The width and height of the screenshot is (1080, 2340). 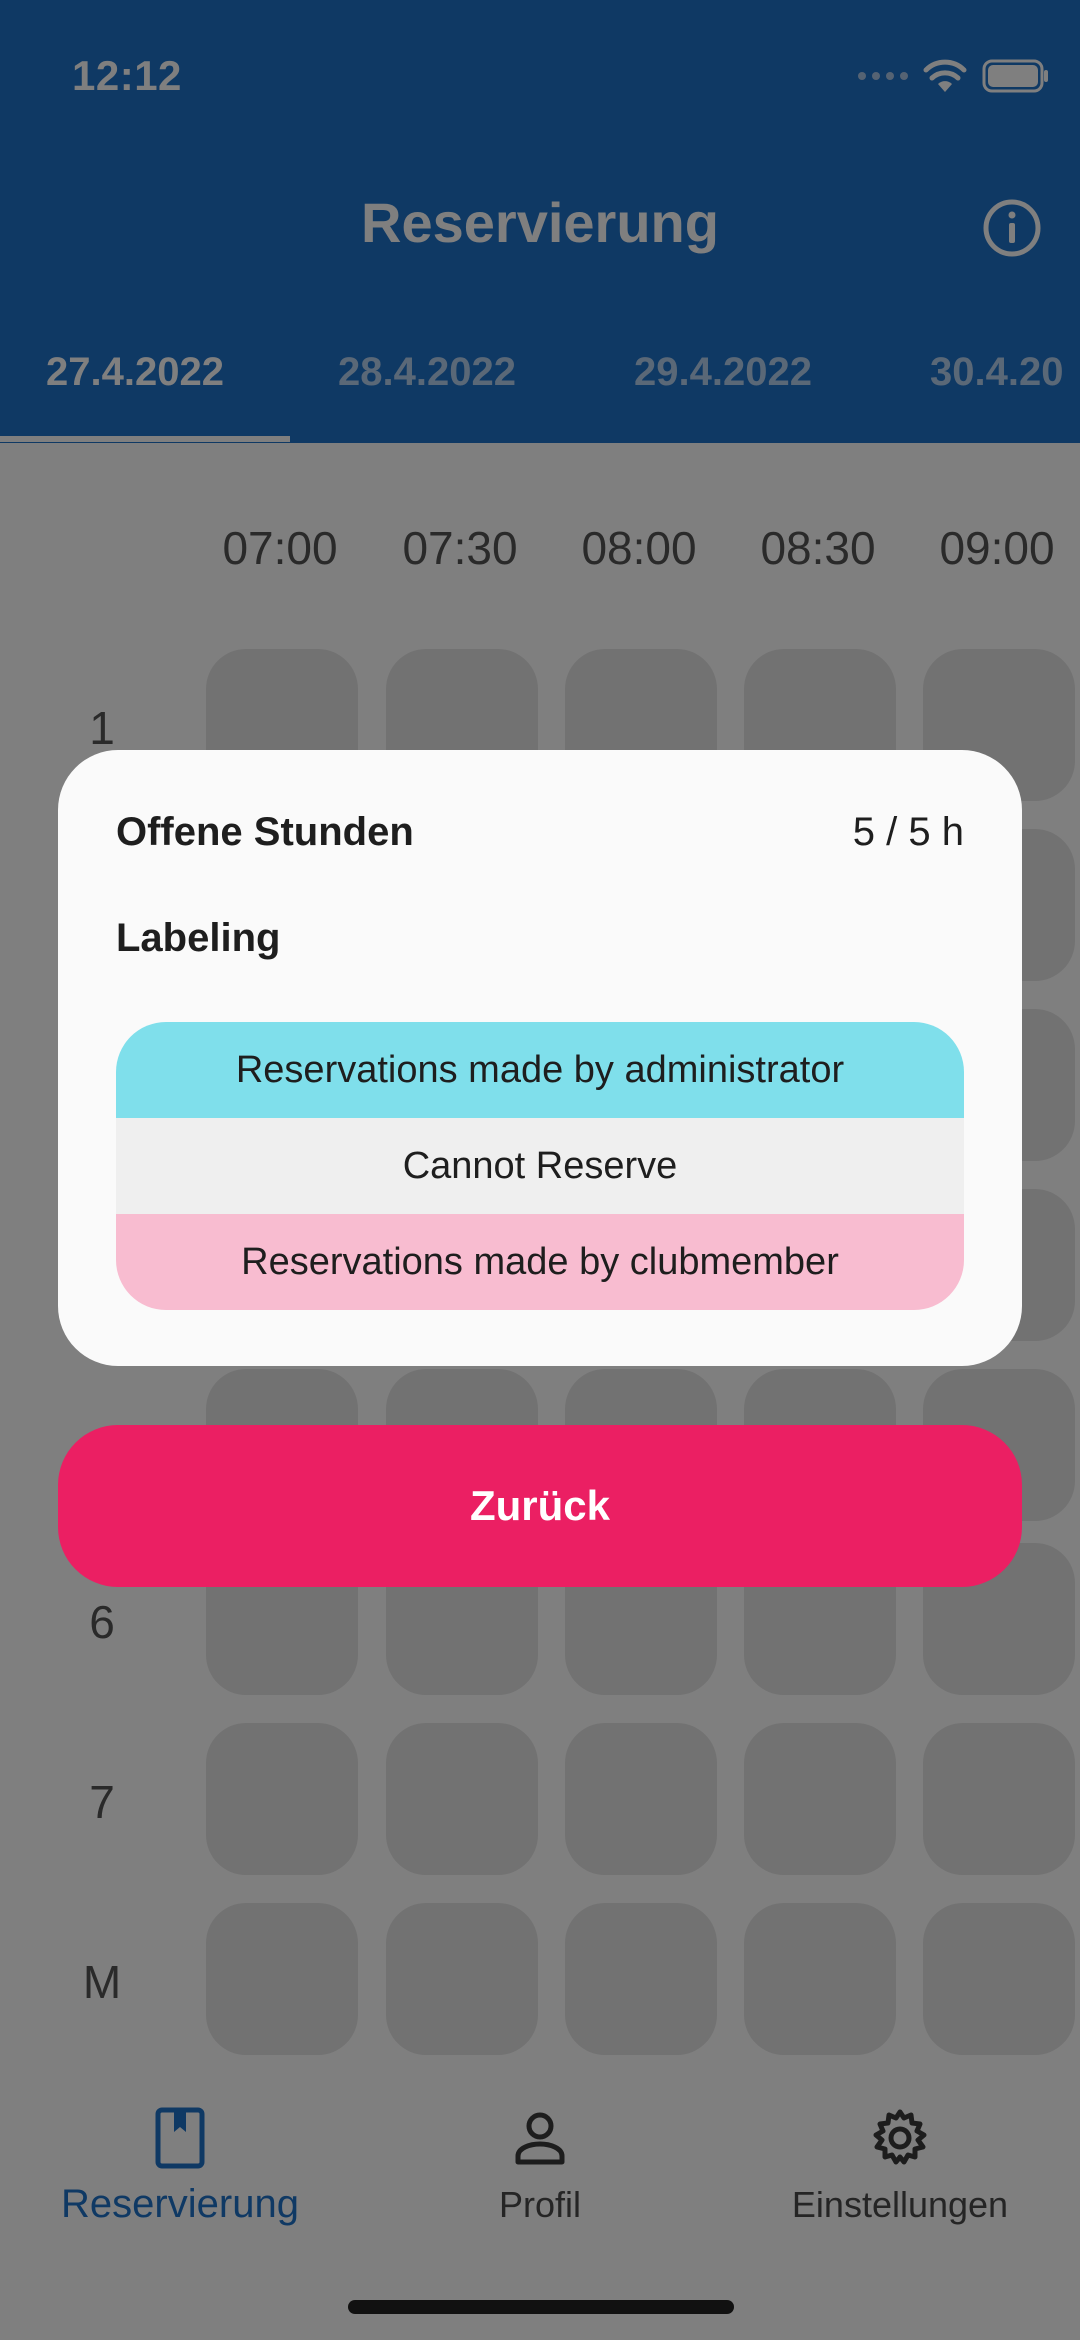 What do you see at coordinates (541, 2307) in the screenshot?
I see `home-indicator` at bounding box center [541, 2307].